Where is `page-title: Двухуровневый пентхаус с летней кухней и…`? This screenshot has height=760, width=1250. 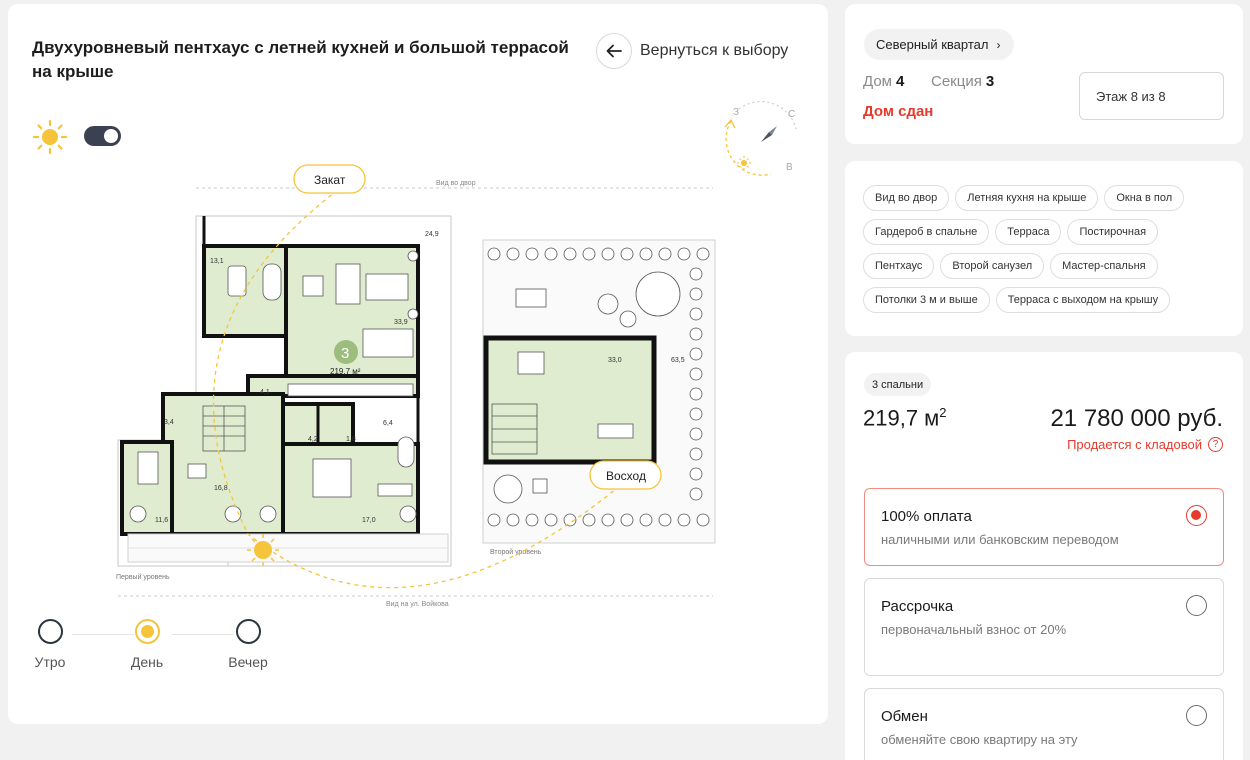 page-title: Двухуровневый пентхаус с летней кухней и… is located at coordinates (300, 59).